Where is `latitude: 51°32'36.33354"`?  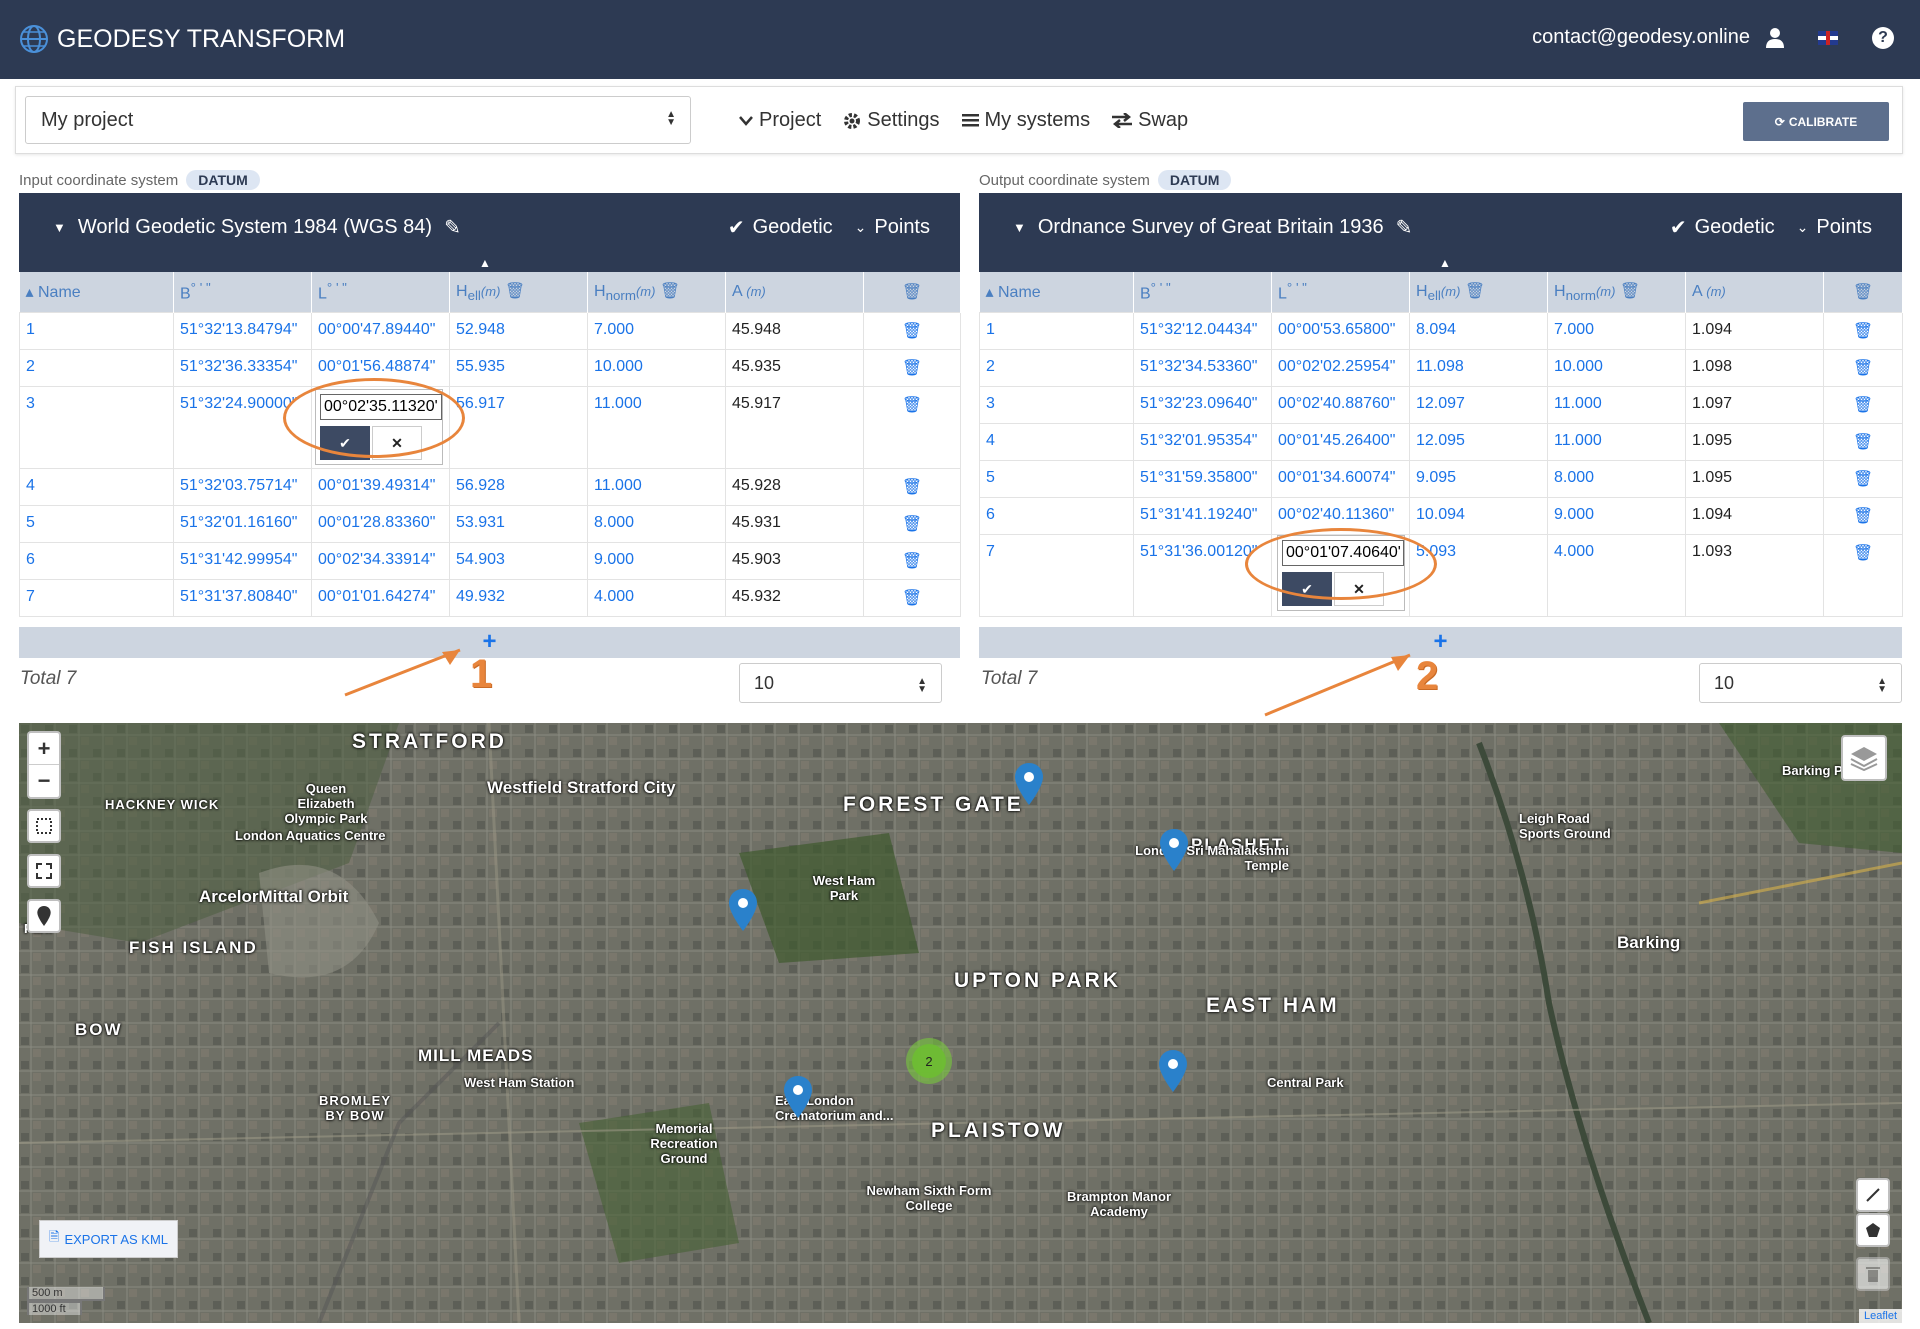 latitude: 51°32'36.33354" is located at coordinates (242, 367).